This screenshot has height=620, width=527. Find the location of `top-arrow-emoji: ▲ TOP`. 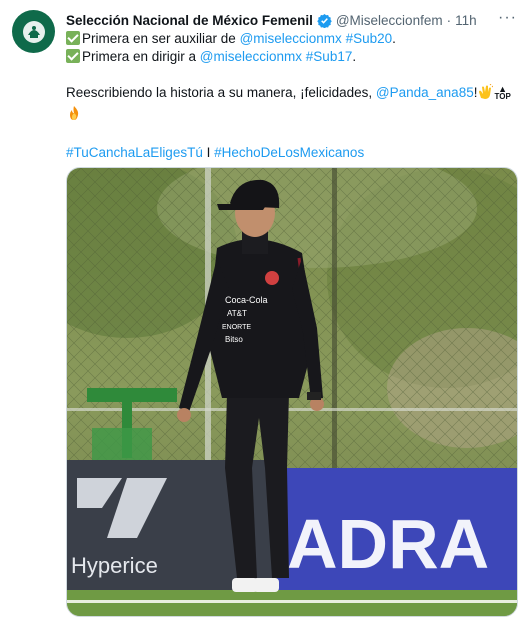

top-arrow-emoji: ▲ TOP is located at coordinates (502, 92).